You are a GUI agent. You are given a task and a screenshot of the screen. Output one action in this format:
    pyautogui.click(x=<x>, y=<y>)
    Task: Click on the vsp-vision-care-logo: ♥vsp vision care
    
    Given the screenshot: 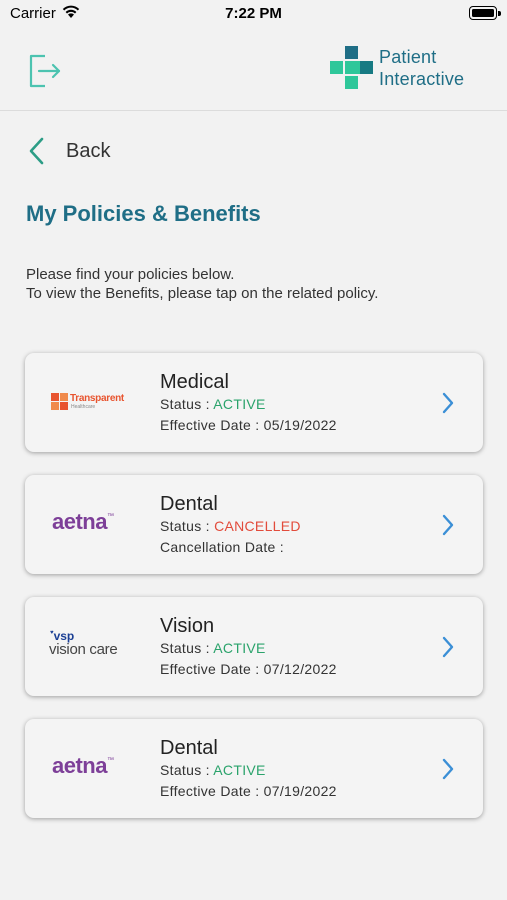 What is the action you would take?
    pyautogui.click(x=99, y=647)
    